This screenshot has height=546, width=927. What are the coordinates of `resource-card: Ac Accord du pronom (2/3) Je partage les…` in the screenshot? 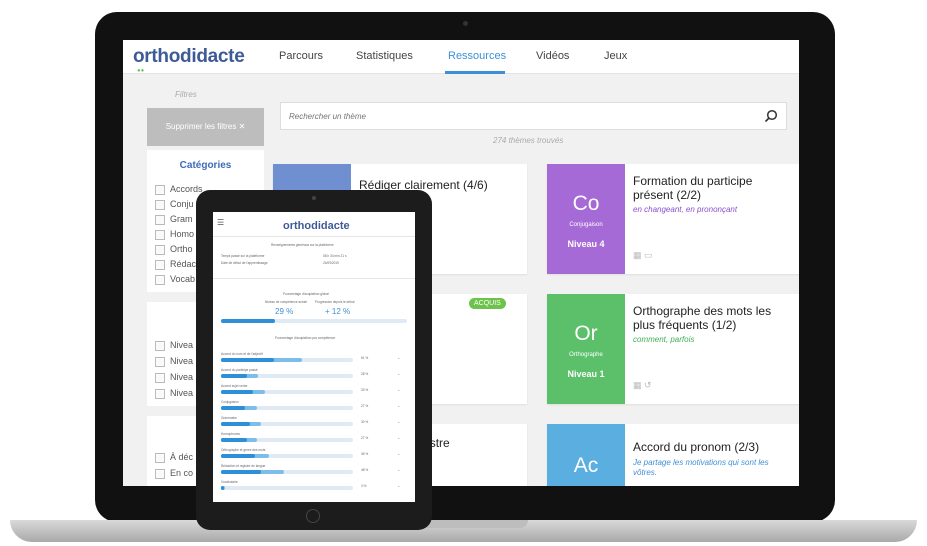 It's located at (673, 455).